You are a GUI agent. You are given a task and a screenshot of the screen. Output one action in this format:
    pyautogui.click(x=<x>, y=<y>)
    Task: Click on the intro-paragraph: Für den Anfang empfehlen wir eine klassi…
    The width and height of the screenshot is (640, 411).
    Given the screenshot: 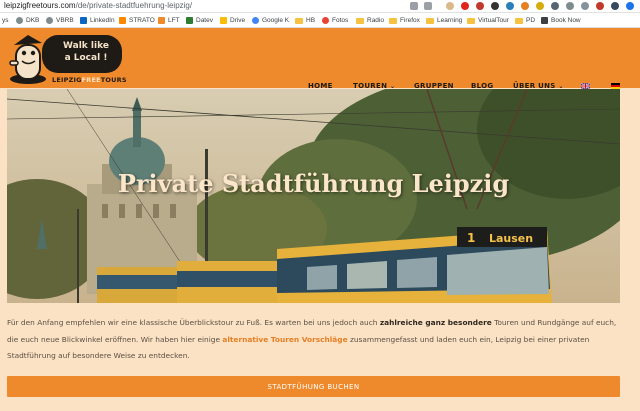 What is the action you would take?
    pyautogui.click(x=312, y=339)
    